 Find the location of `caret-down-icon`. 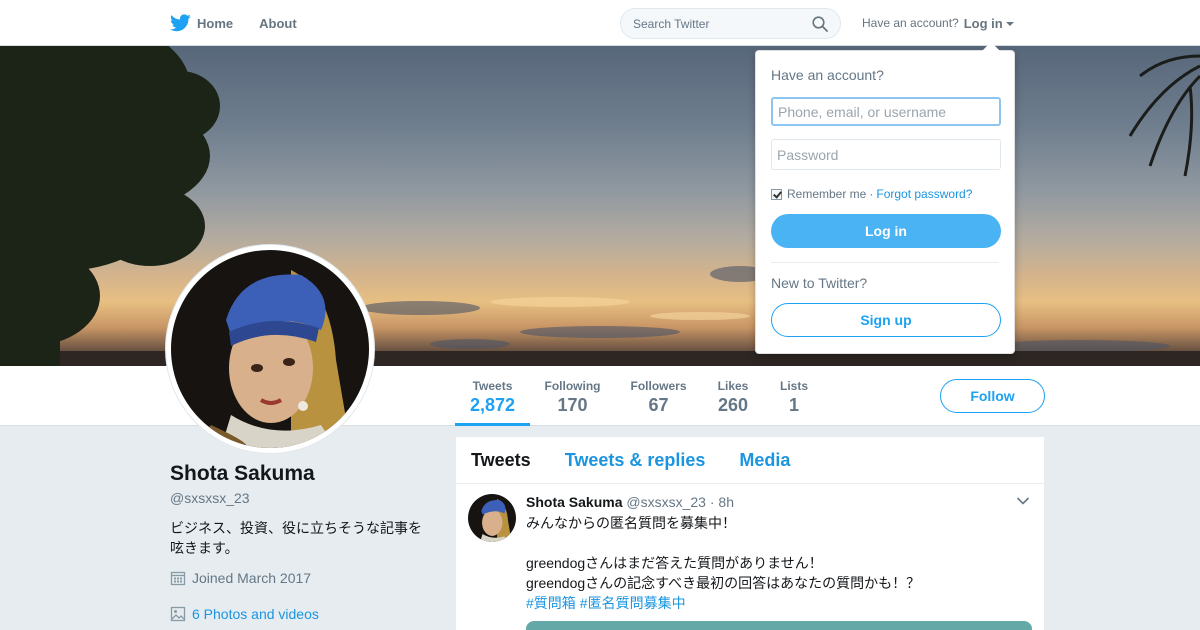

caret-down-icon is located at coordinates (1009, 24).